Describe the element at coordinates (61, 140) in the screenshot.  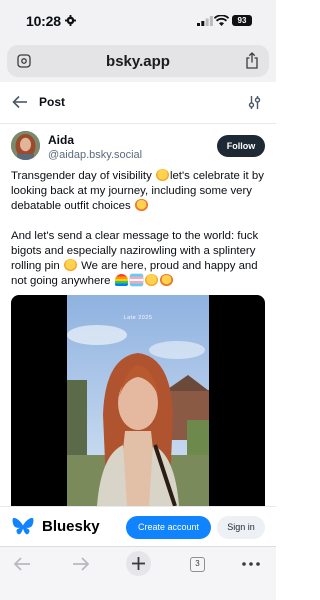
I see `author-name: Aida` at that location.